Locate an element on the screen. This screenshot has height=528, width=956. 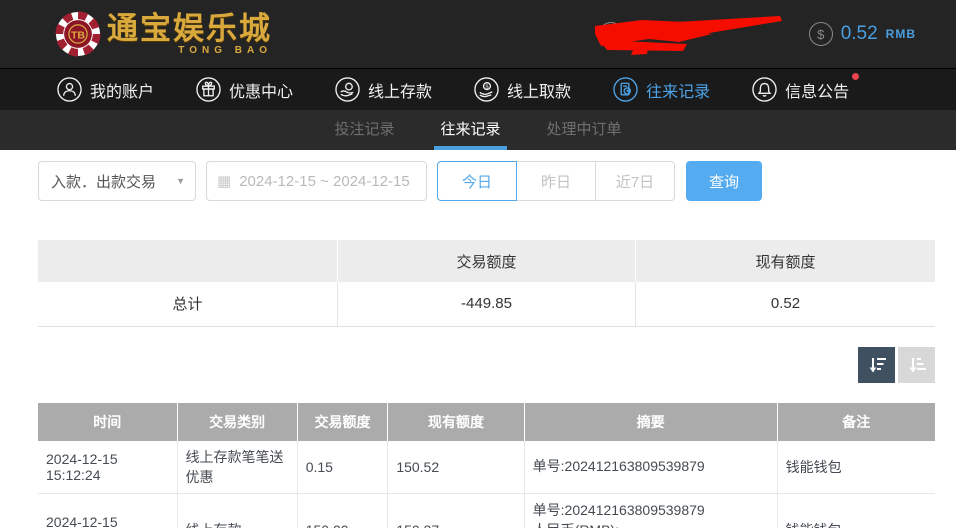
nav-item-withdraw: $ 线上取款 is located at coordinates (522, 89).